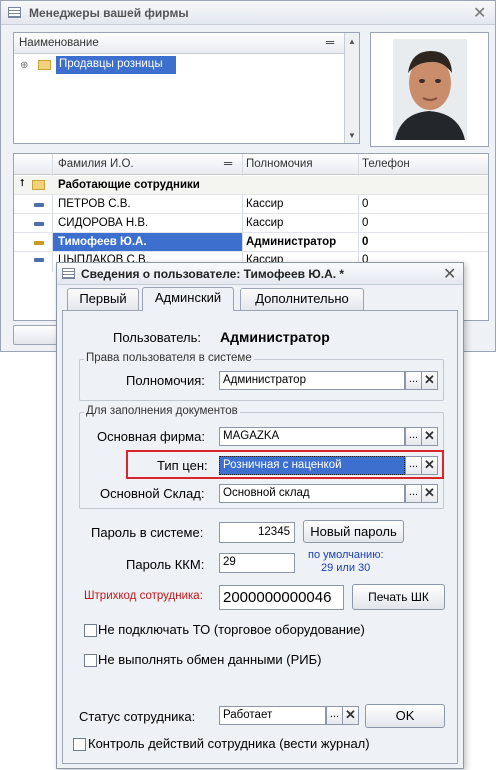  I want to click on folder-icon, so click(44, 65).